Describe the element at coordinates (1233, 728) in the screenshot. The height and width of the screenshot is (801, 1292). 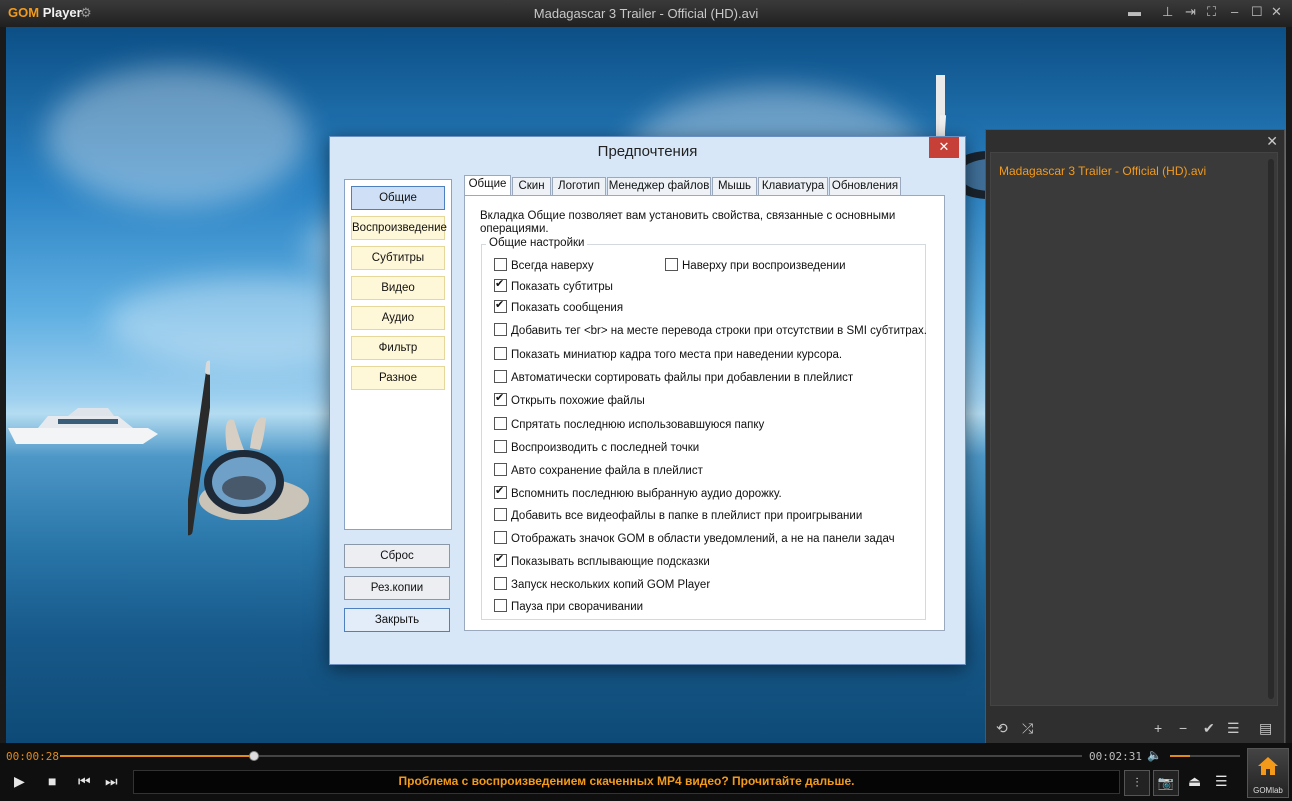
I see `list-icon: ☰` at that location.